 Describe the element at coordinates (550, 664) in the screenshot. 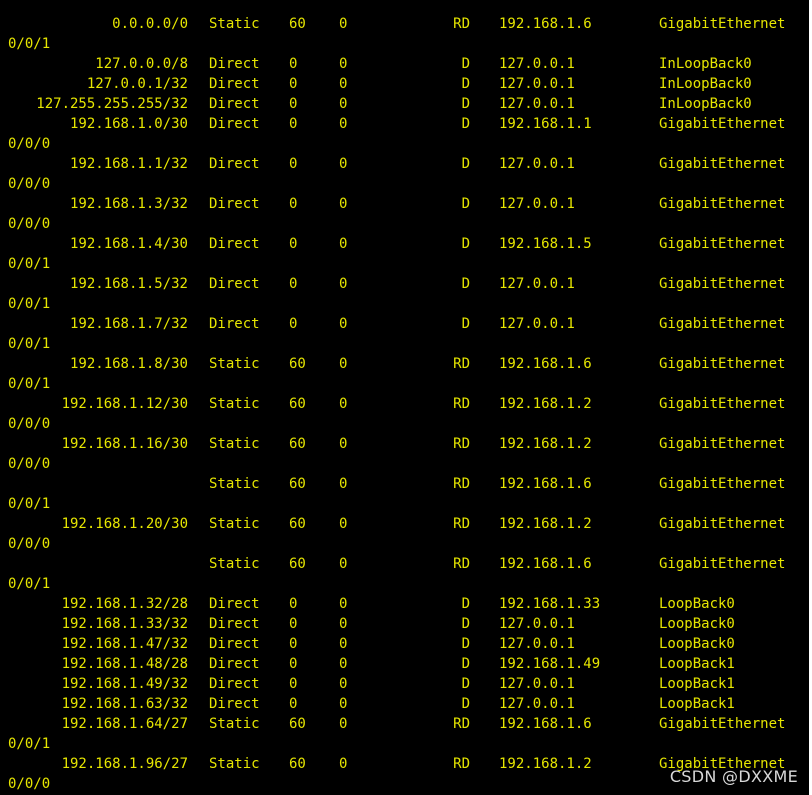

I see `route-nexthop: 192.168.1.49` at that location.